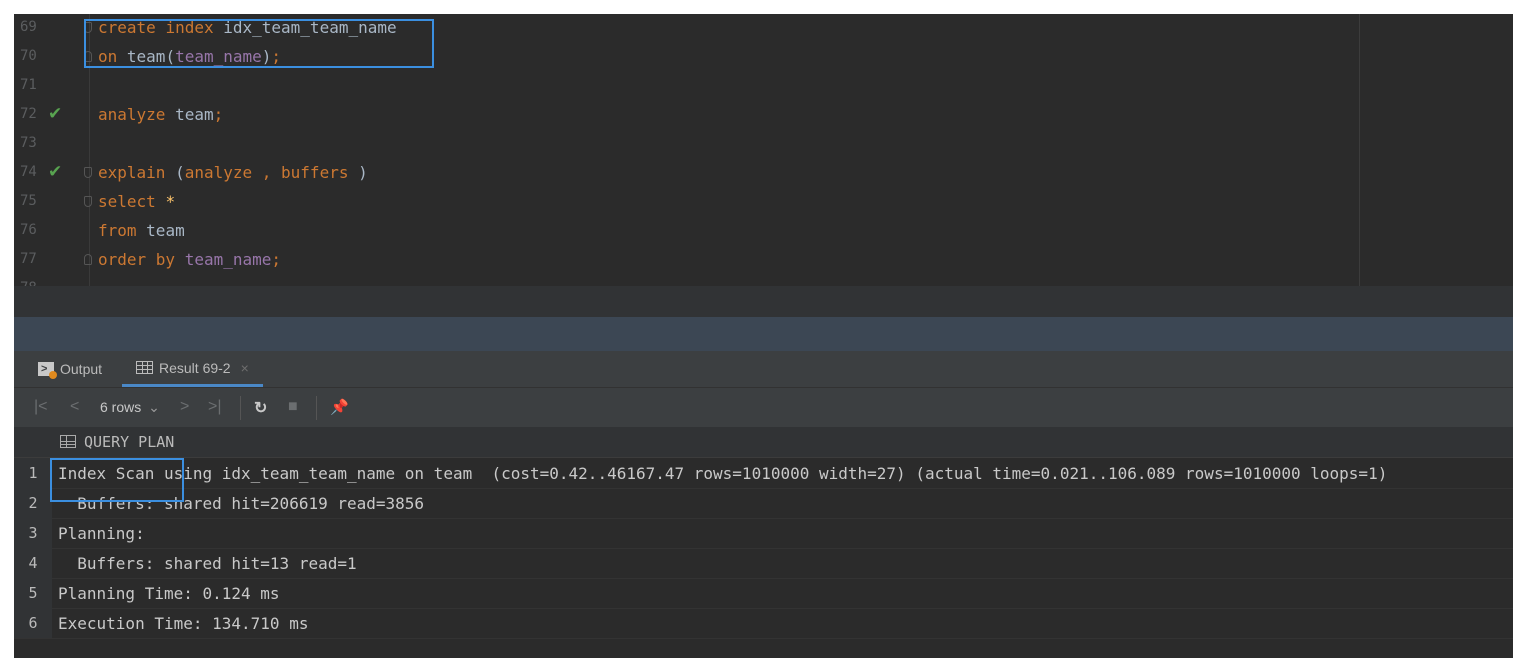 The image size is (1524, 658). I want to click on query-plan-cell: Execution Time: 134.710 ms, so click(183, 623).